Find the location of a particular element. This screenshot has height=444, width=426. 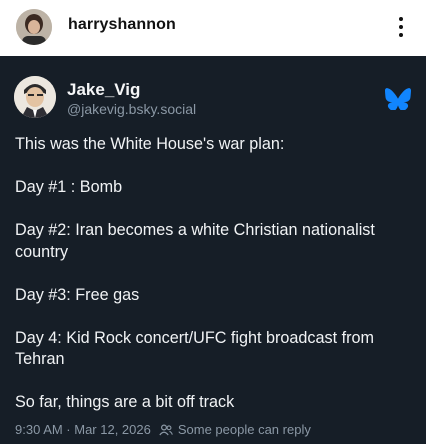

post-line: So far, things are a bit off track is located at coordinates (125, 402).